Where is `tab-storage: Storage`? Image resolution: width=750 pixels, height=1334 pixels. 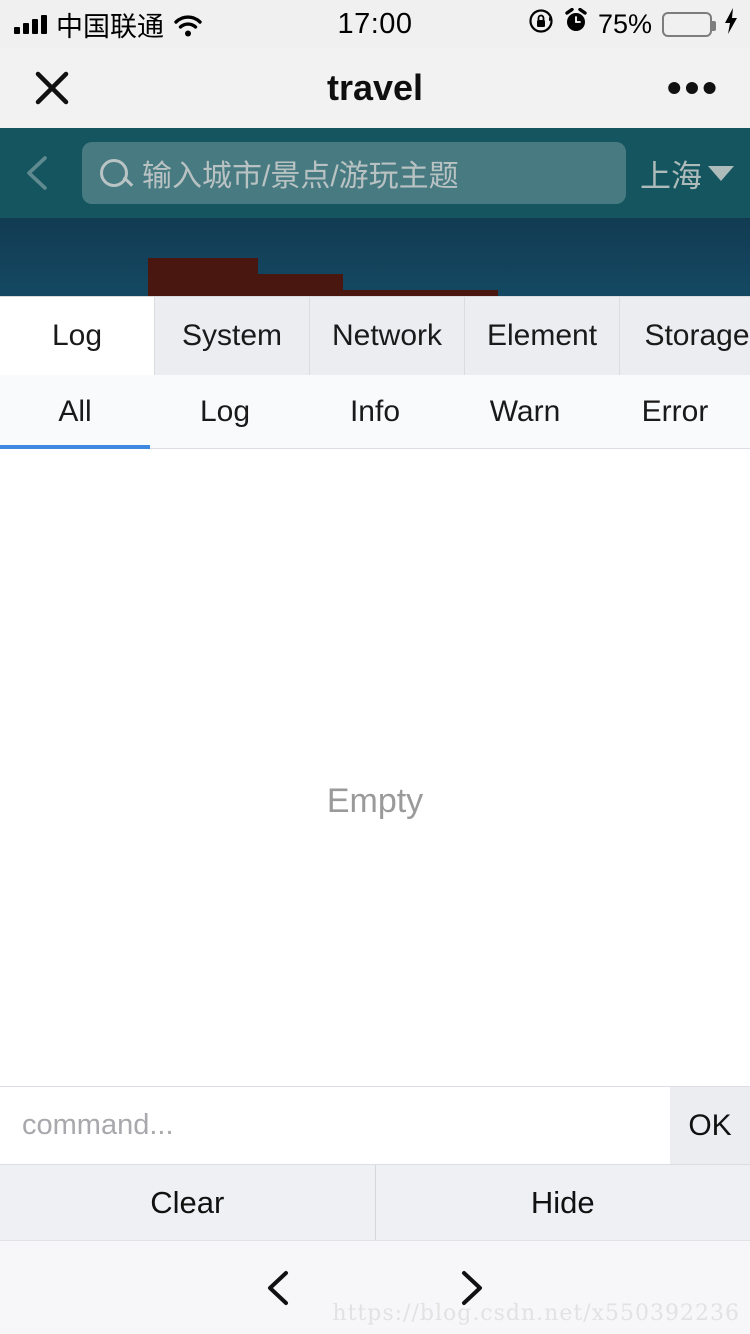
tab-storage: Storage is located at coordinates (685, 336).